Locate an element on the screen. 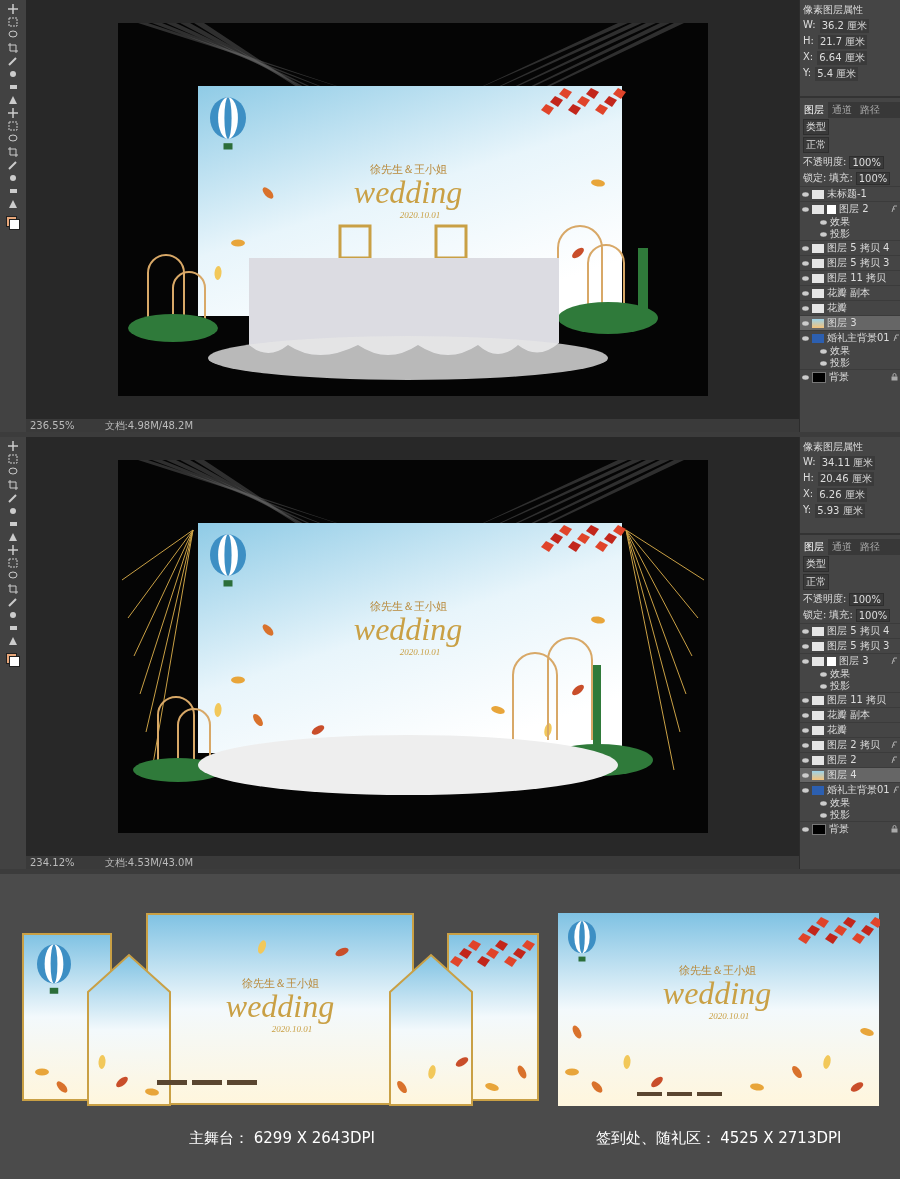 This screenshot has width=900, height=1179. layer-name: 图层 3 is located at coordinates (854, 661).